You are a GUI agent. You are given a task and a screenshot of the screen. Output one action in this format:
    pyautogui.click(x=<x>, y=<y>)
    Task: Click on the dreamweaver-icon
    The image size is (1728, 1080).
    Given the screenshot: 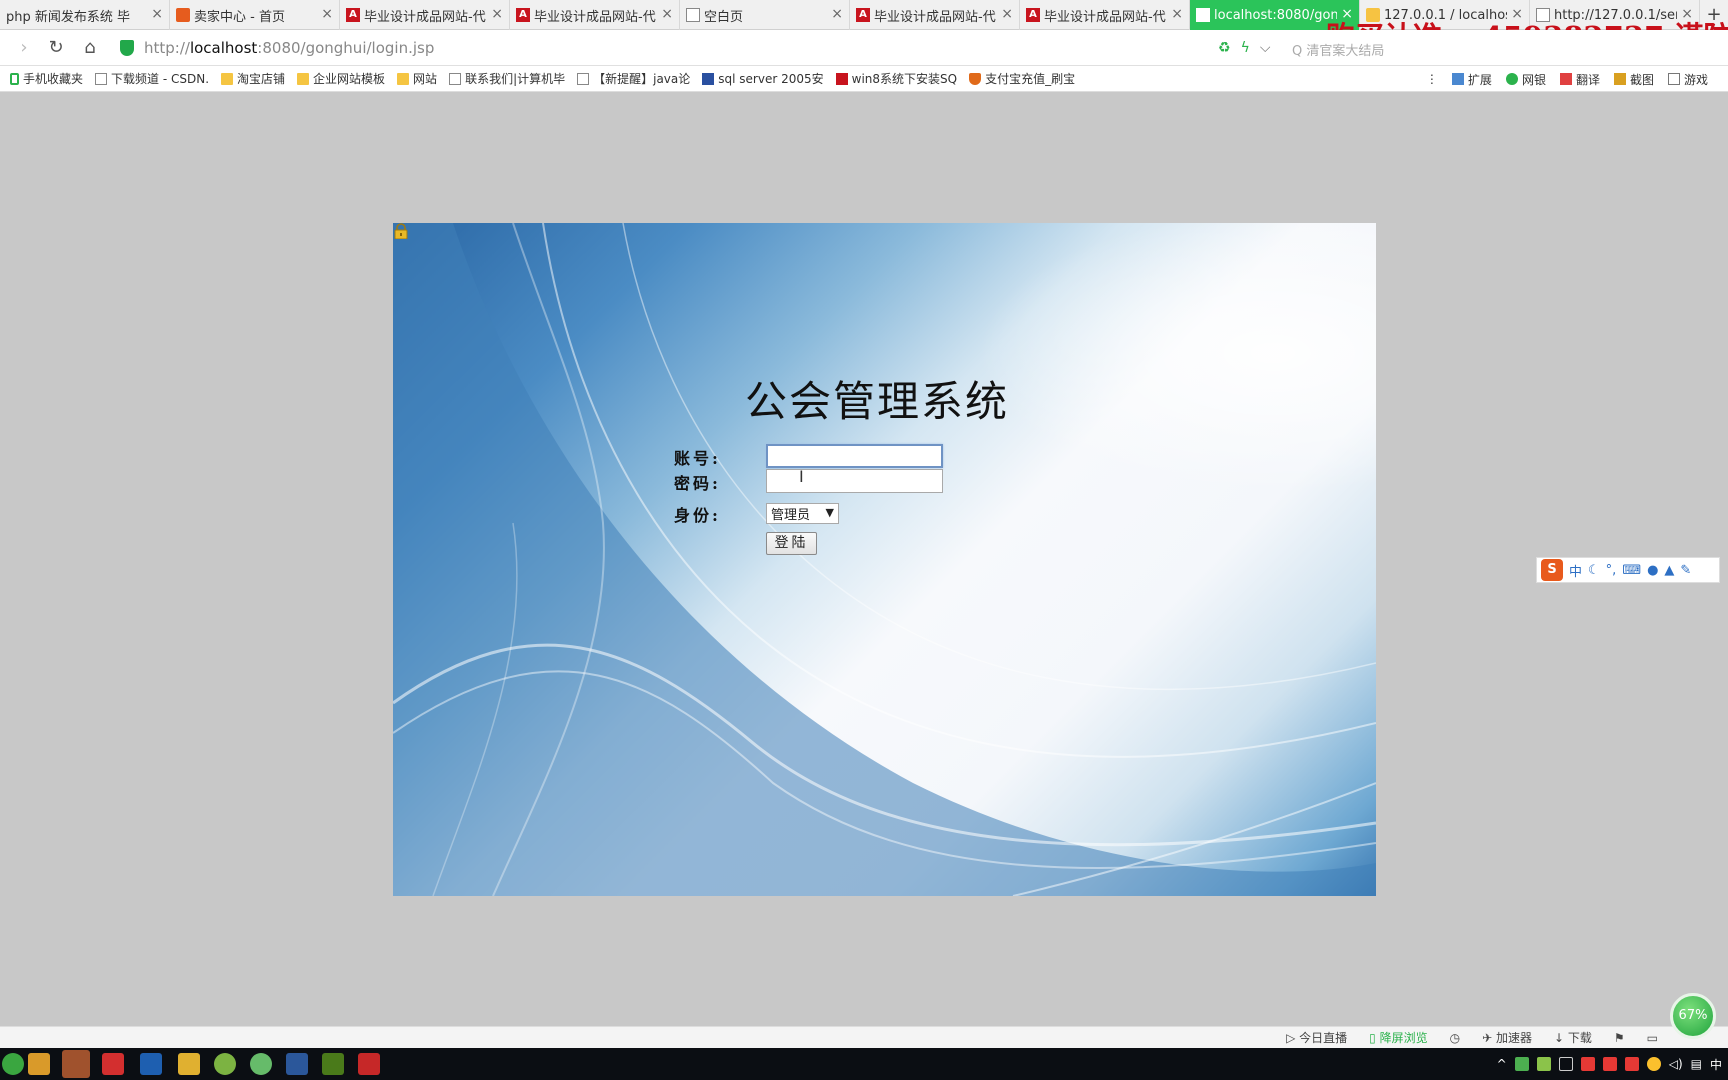 What is the action you would take?
    pyautogui.click(x=333, y=1064)
    